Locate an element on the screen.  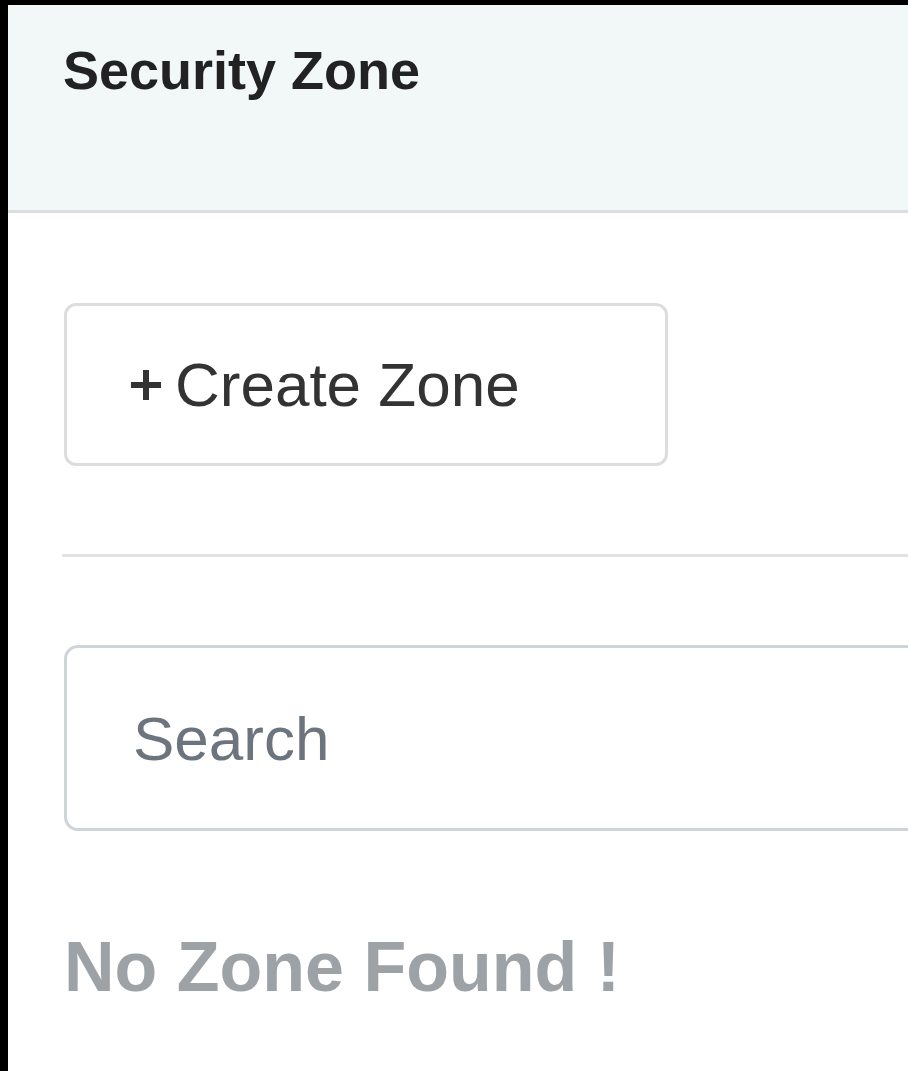
empty-message: No Zone Found ! is located at coordinates (342, 967).